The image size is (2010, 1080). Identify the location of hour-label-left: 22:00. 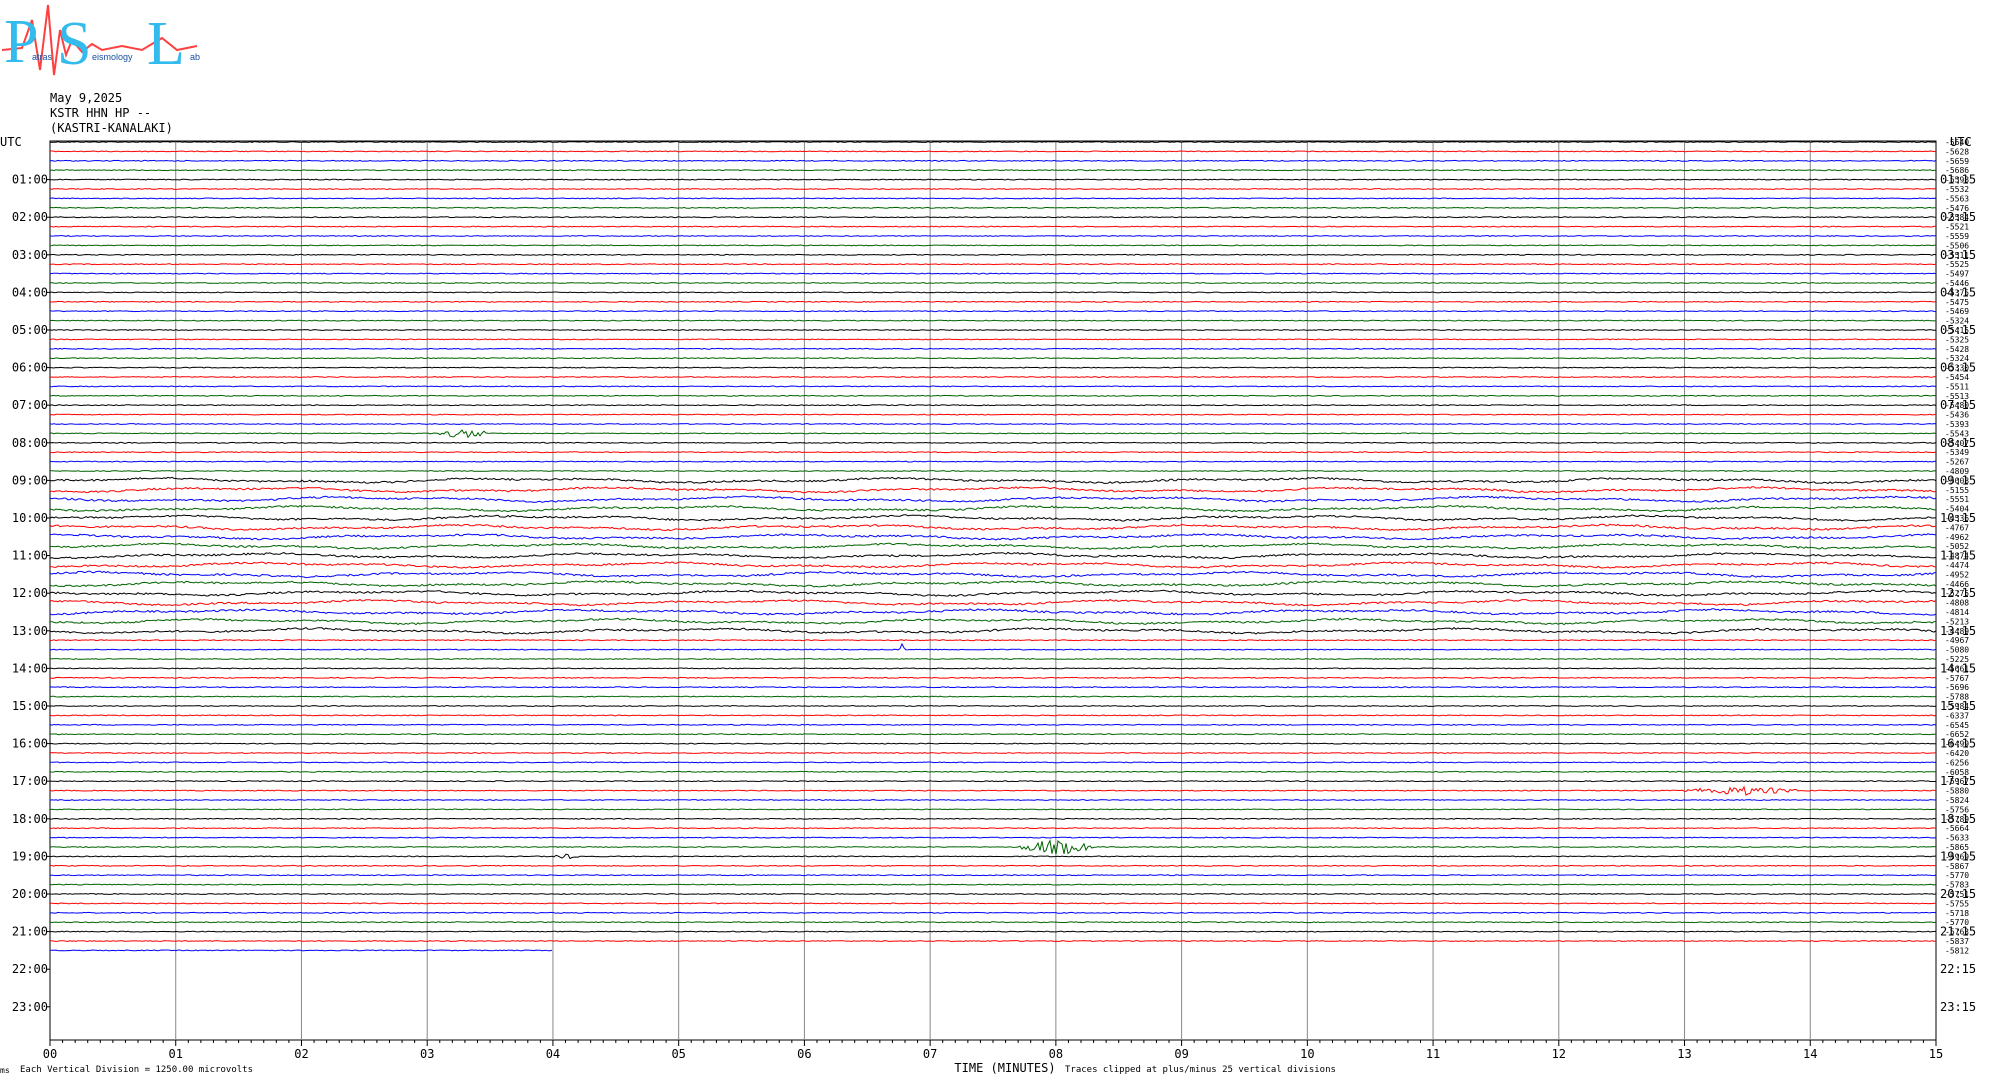
(30, 969).